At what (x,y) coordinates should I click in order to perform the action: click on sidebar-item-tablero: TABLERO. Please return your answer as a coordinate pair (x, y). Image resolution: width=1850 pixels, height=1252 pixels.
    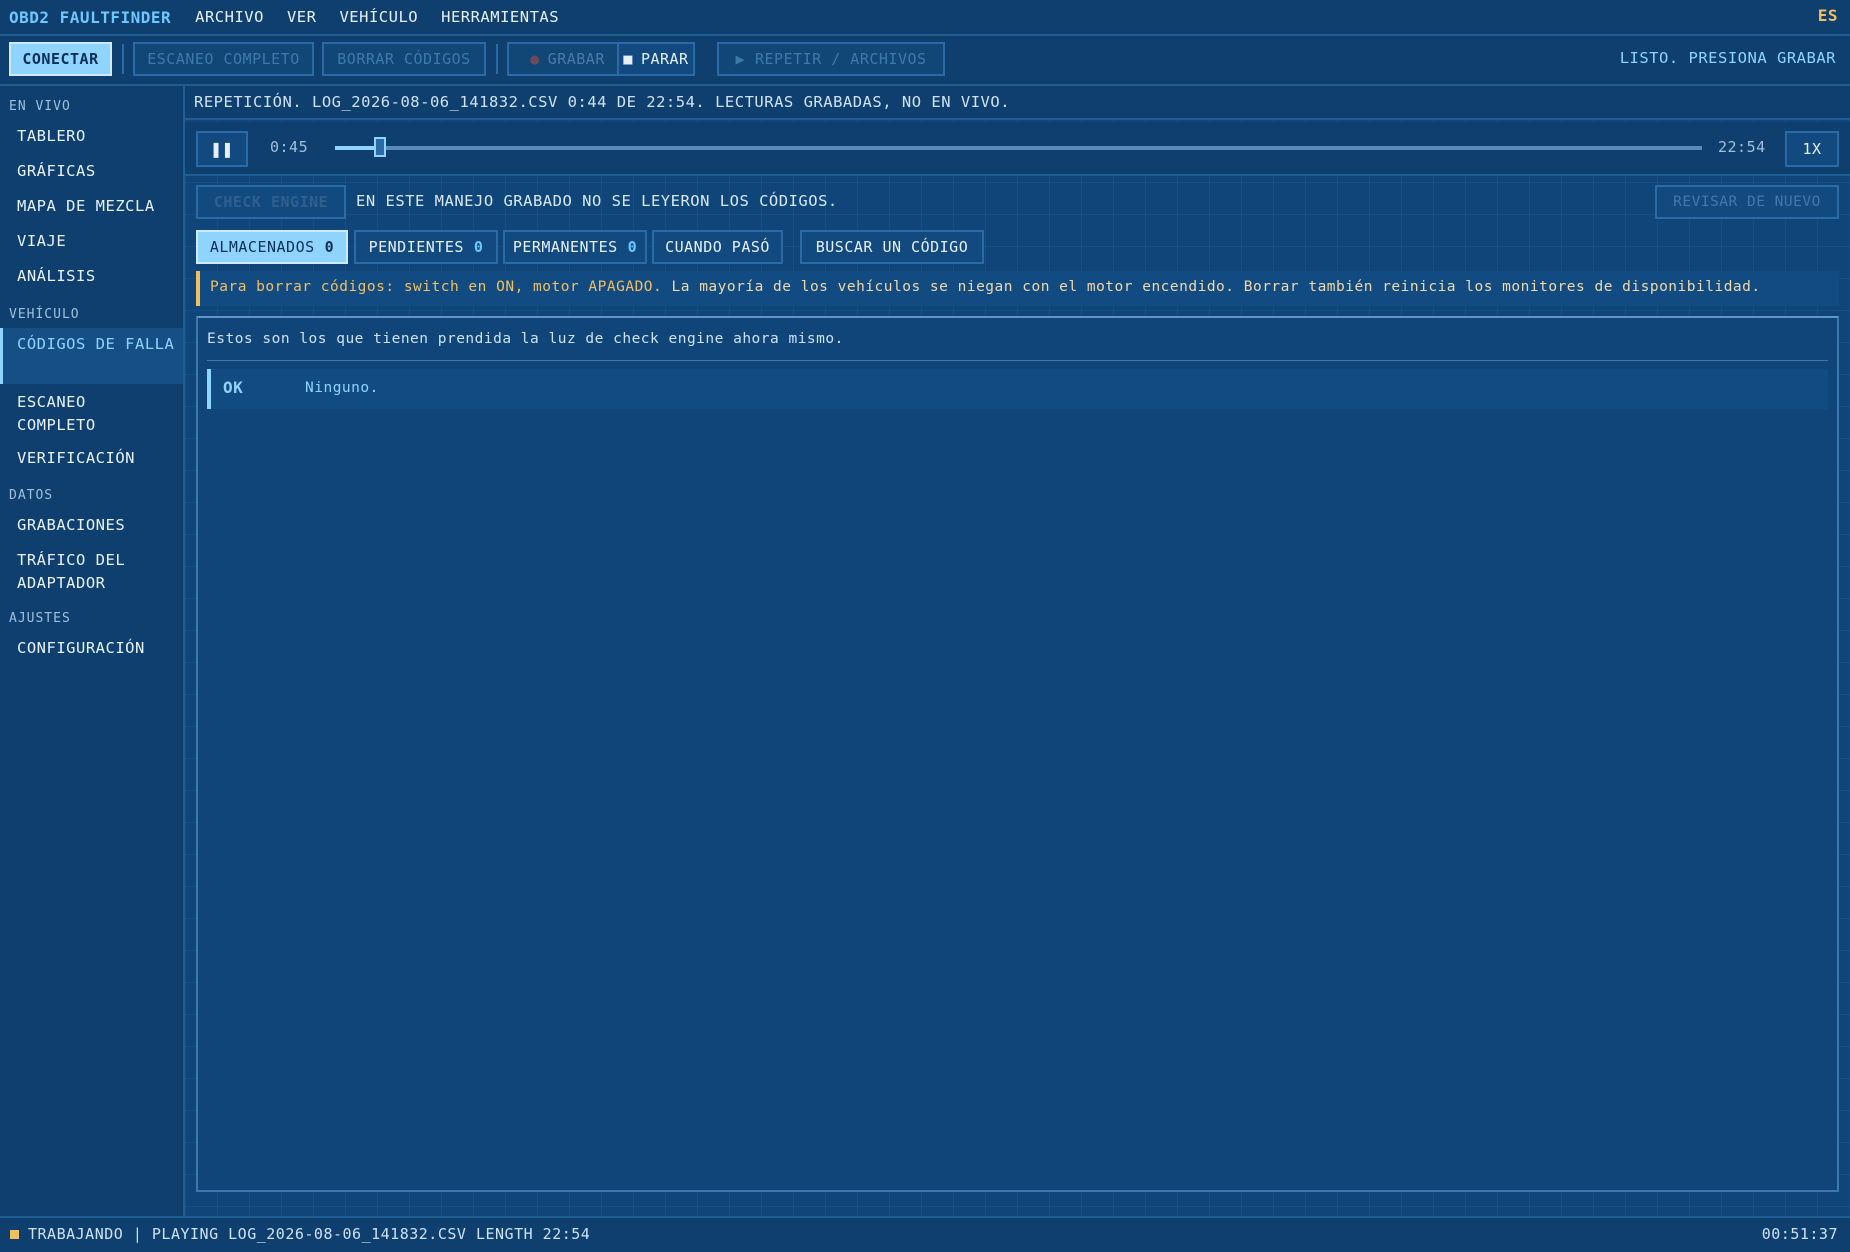
    Looking at the image, I should click on (91, 136).